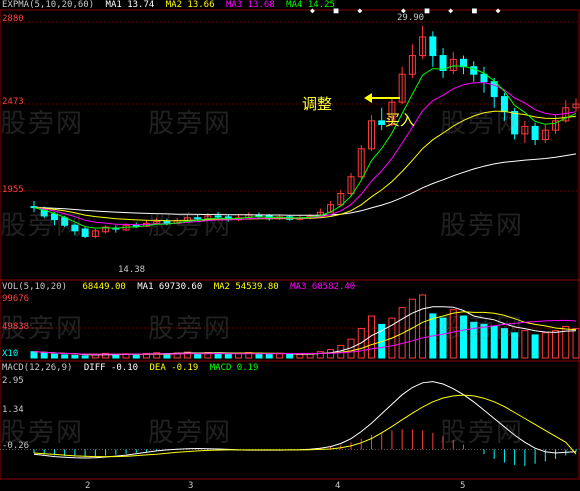  Describe the element at coordinates (482, 124) in the screenshot. I see `watermark-3: 股旁网` at that location.